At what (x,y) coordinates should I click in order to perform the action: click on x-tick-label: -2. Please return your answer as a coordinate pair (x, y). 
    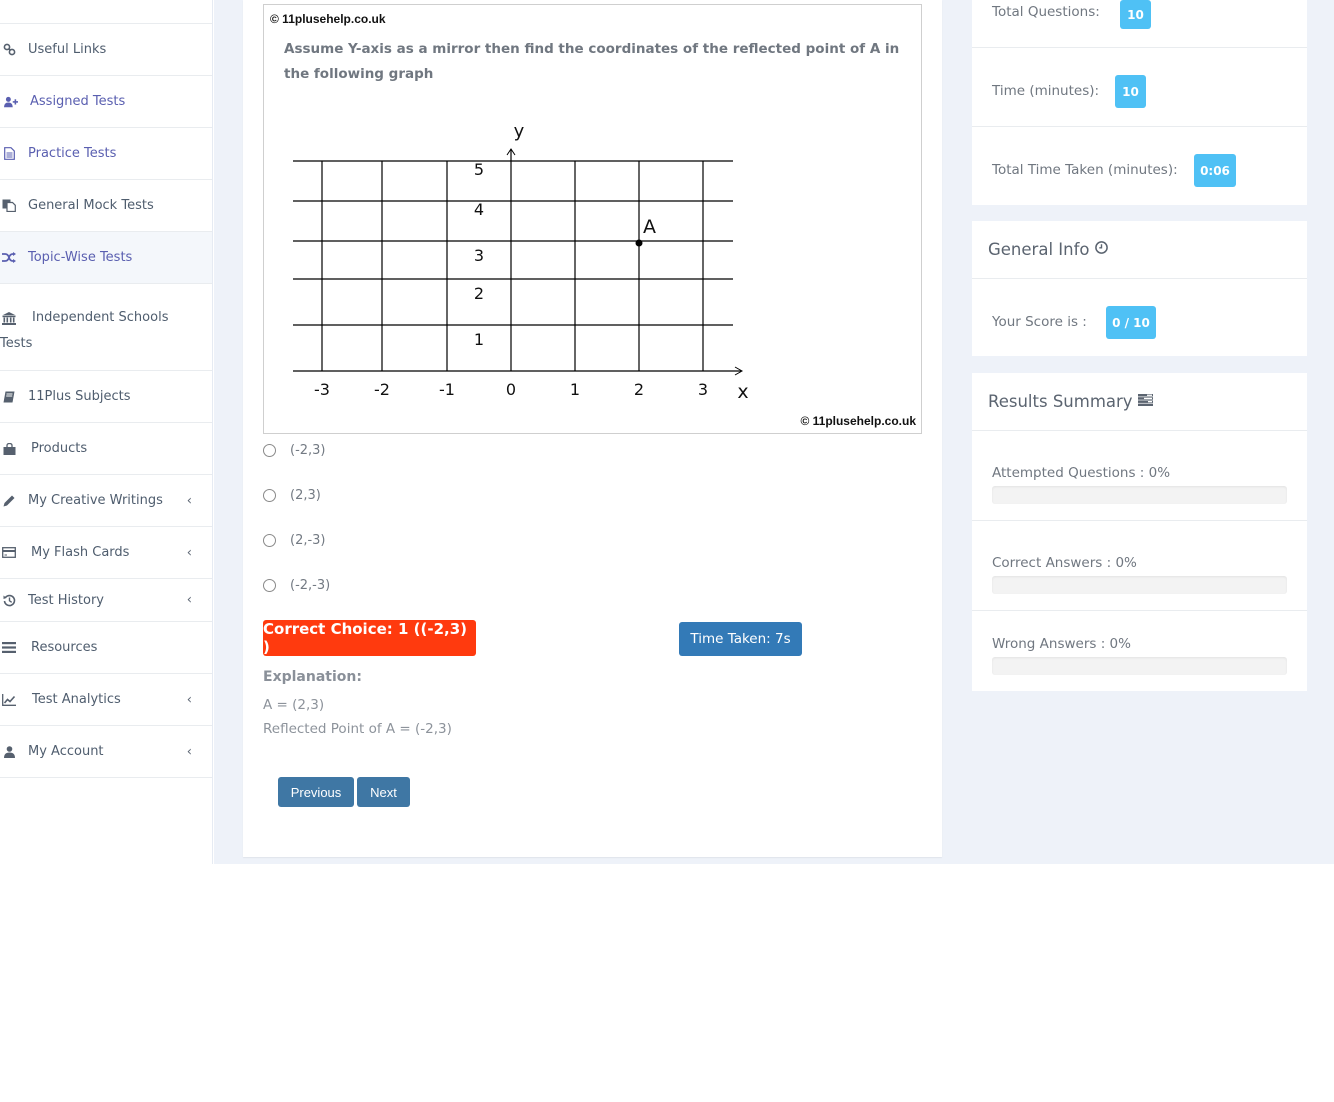
    Looking at the image, I should click on (382, 389).